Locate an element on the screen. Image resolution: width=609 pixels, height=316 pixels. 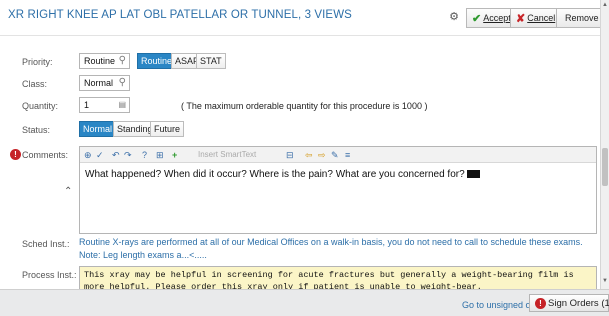
undo-icon: ↶ is located at coordinates (116, 155).